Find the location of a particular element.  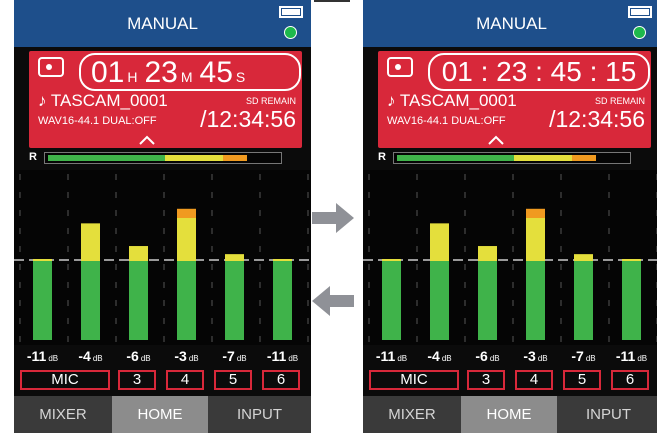

arrow-left-icon is located at coordinates (333, 301).